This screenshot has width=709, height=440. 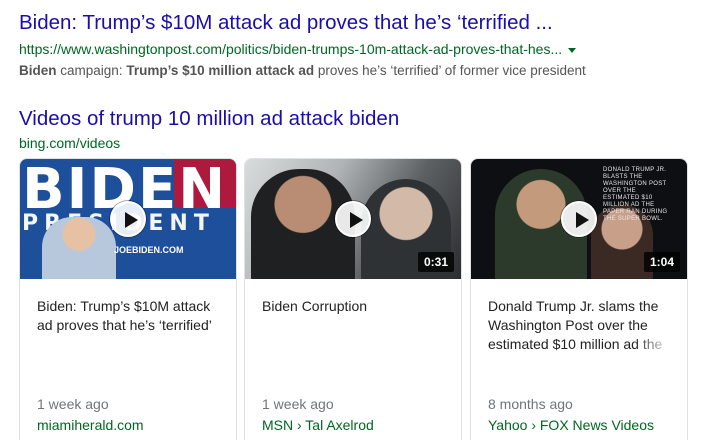 I want to click on snippet-bold-phrase: Trump’s $10 million attack ad, so click(x=220, y=70).